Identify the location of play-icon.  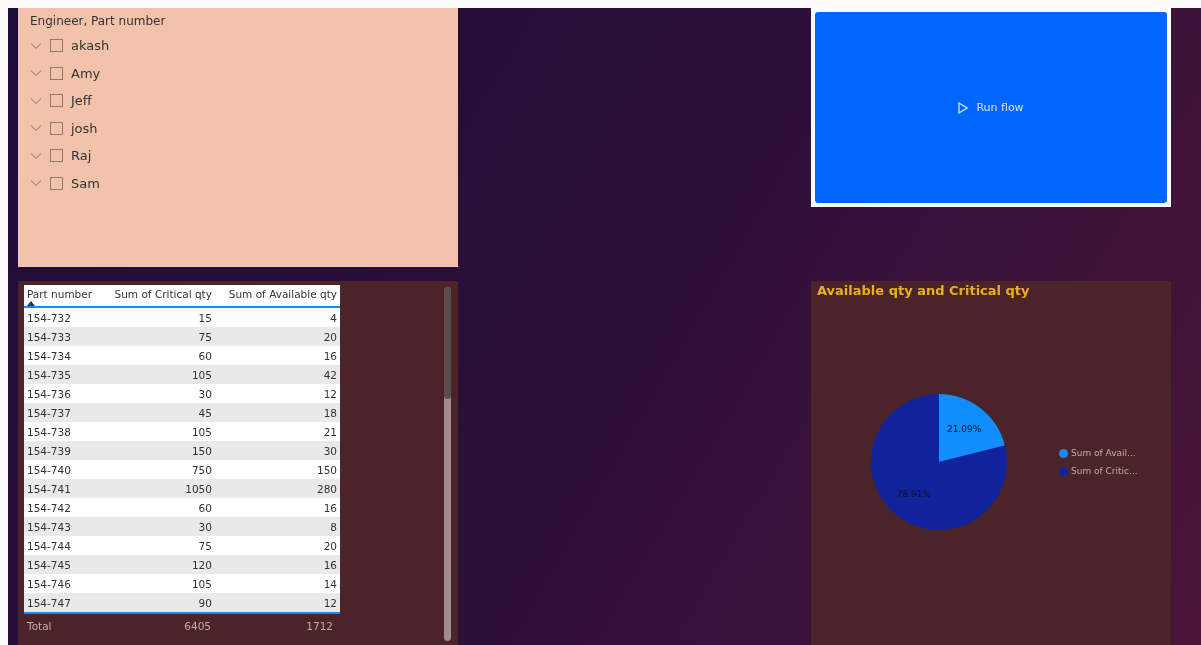
(963, 107).